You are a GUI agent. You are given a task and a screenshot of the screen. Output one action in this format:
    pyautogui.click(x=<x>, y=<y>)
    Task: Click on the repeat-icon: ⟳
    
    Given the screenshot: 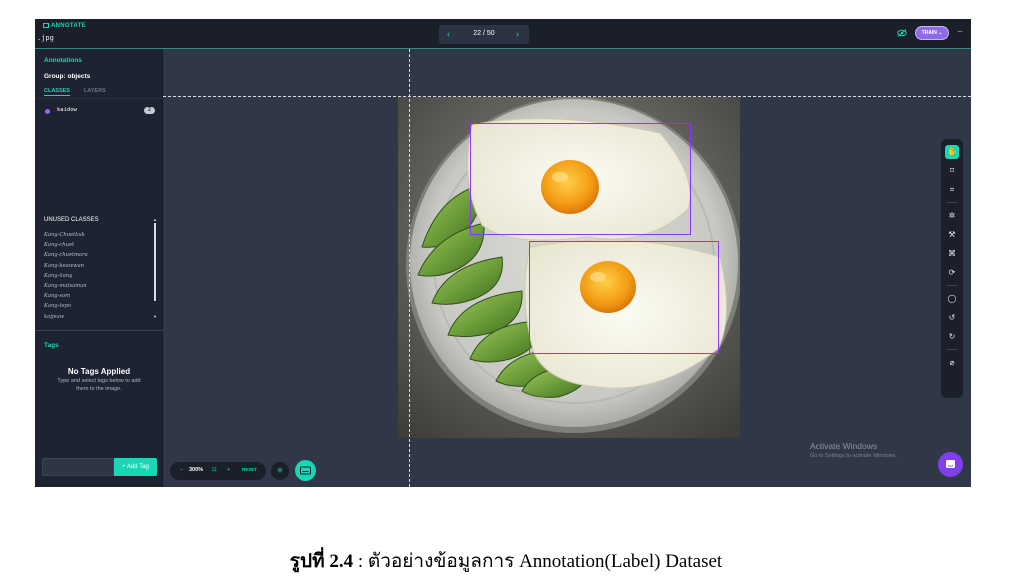 What is the action you would take?
    pyautogui.click(x=952, y=273)
    